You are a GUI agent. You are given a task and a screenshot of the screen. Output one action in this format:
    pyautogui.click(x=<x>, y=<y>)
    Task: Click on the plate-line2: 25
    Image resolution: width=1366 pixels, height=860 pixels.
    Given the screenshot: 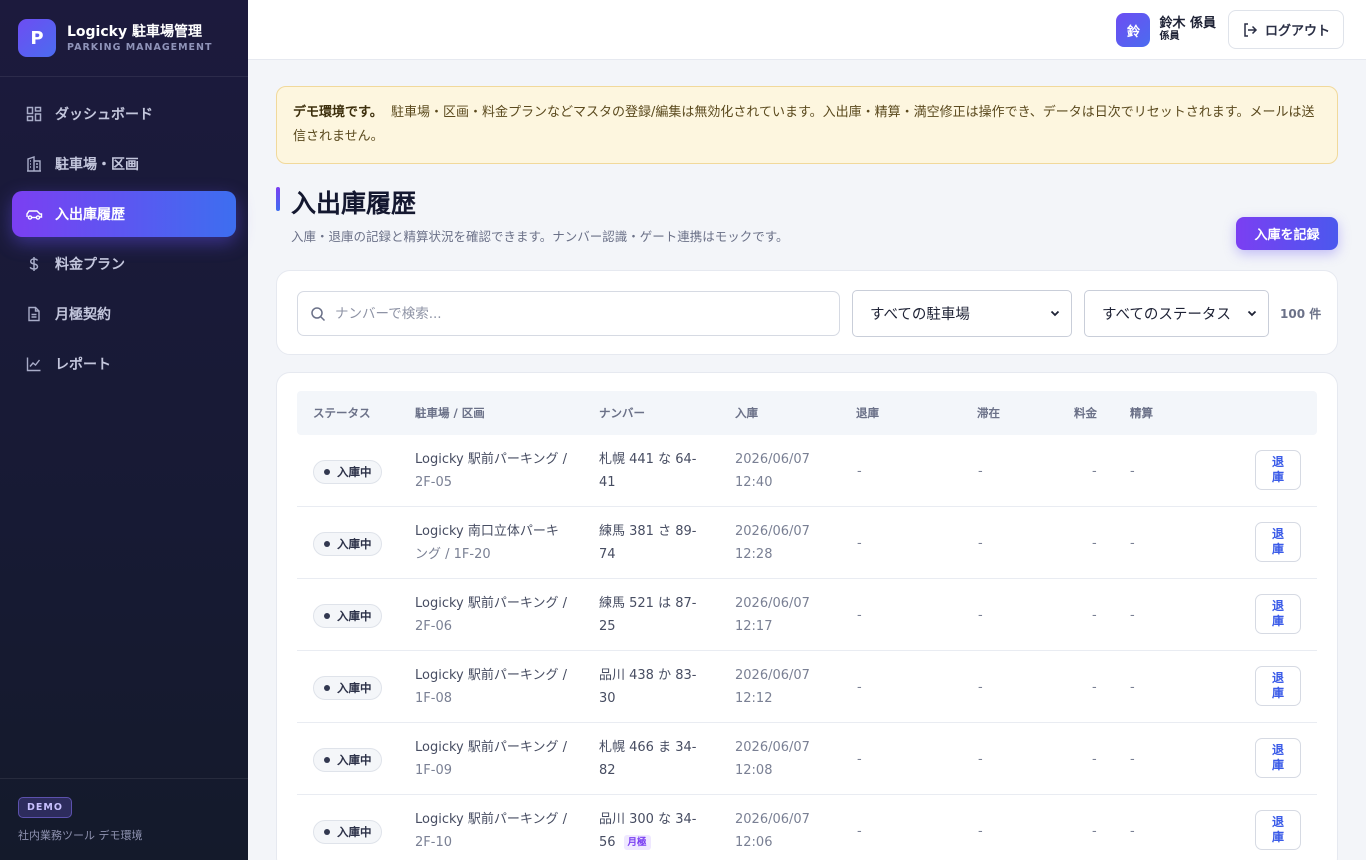 What is the action you would take?
    pyautogui.click(x=607, y=626)
    